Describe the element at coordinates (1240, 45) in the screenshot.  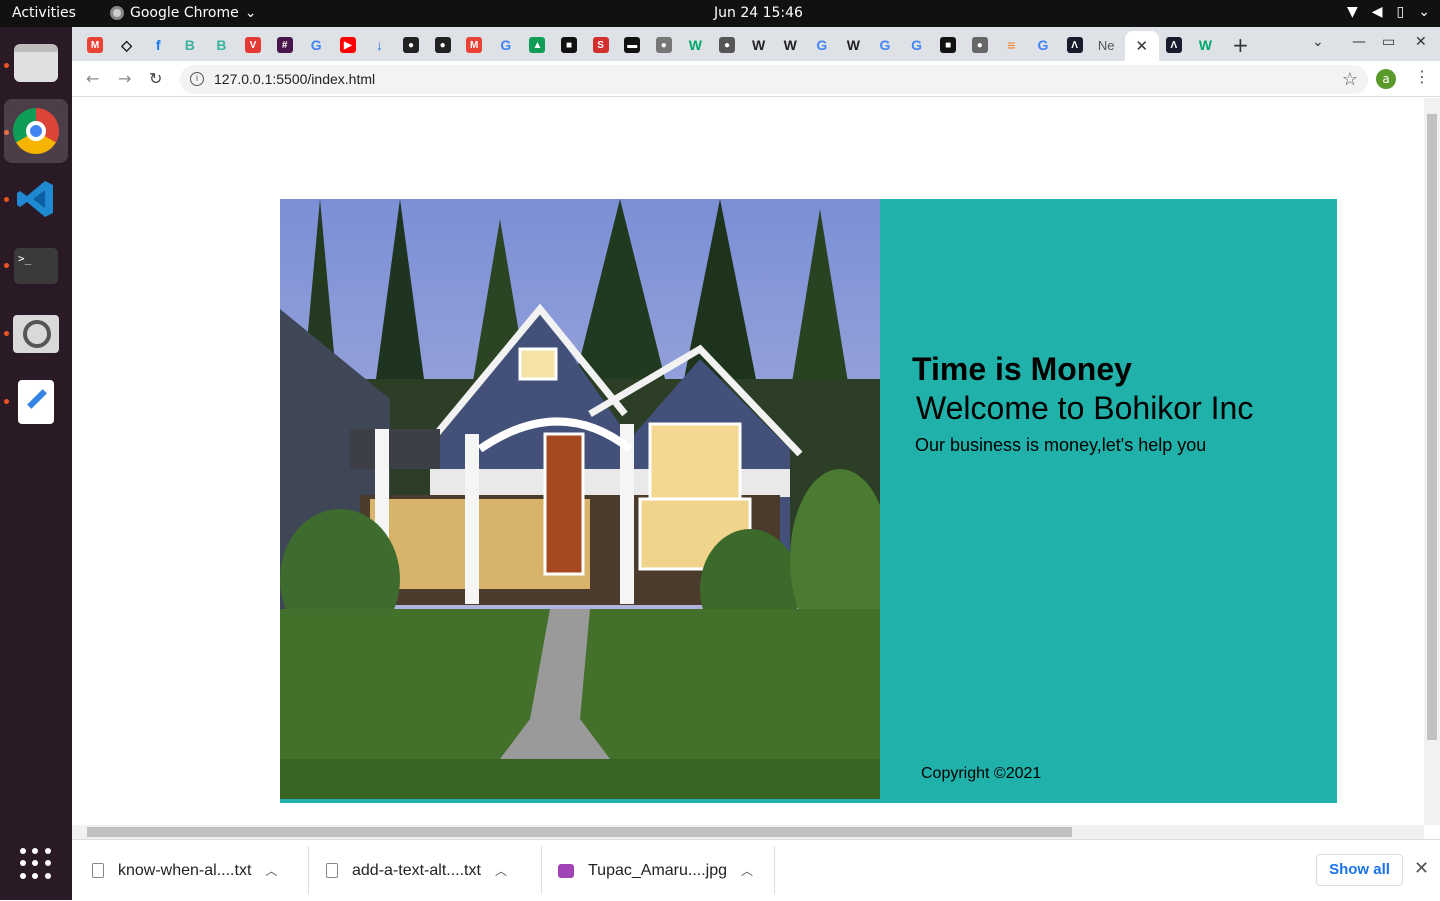
I see `new-tab-button: +` at that location.